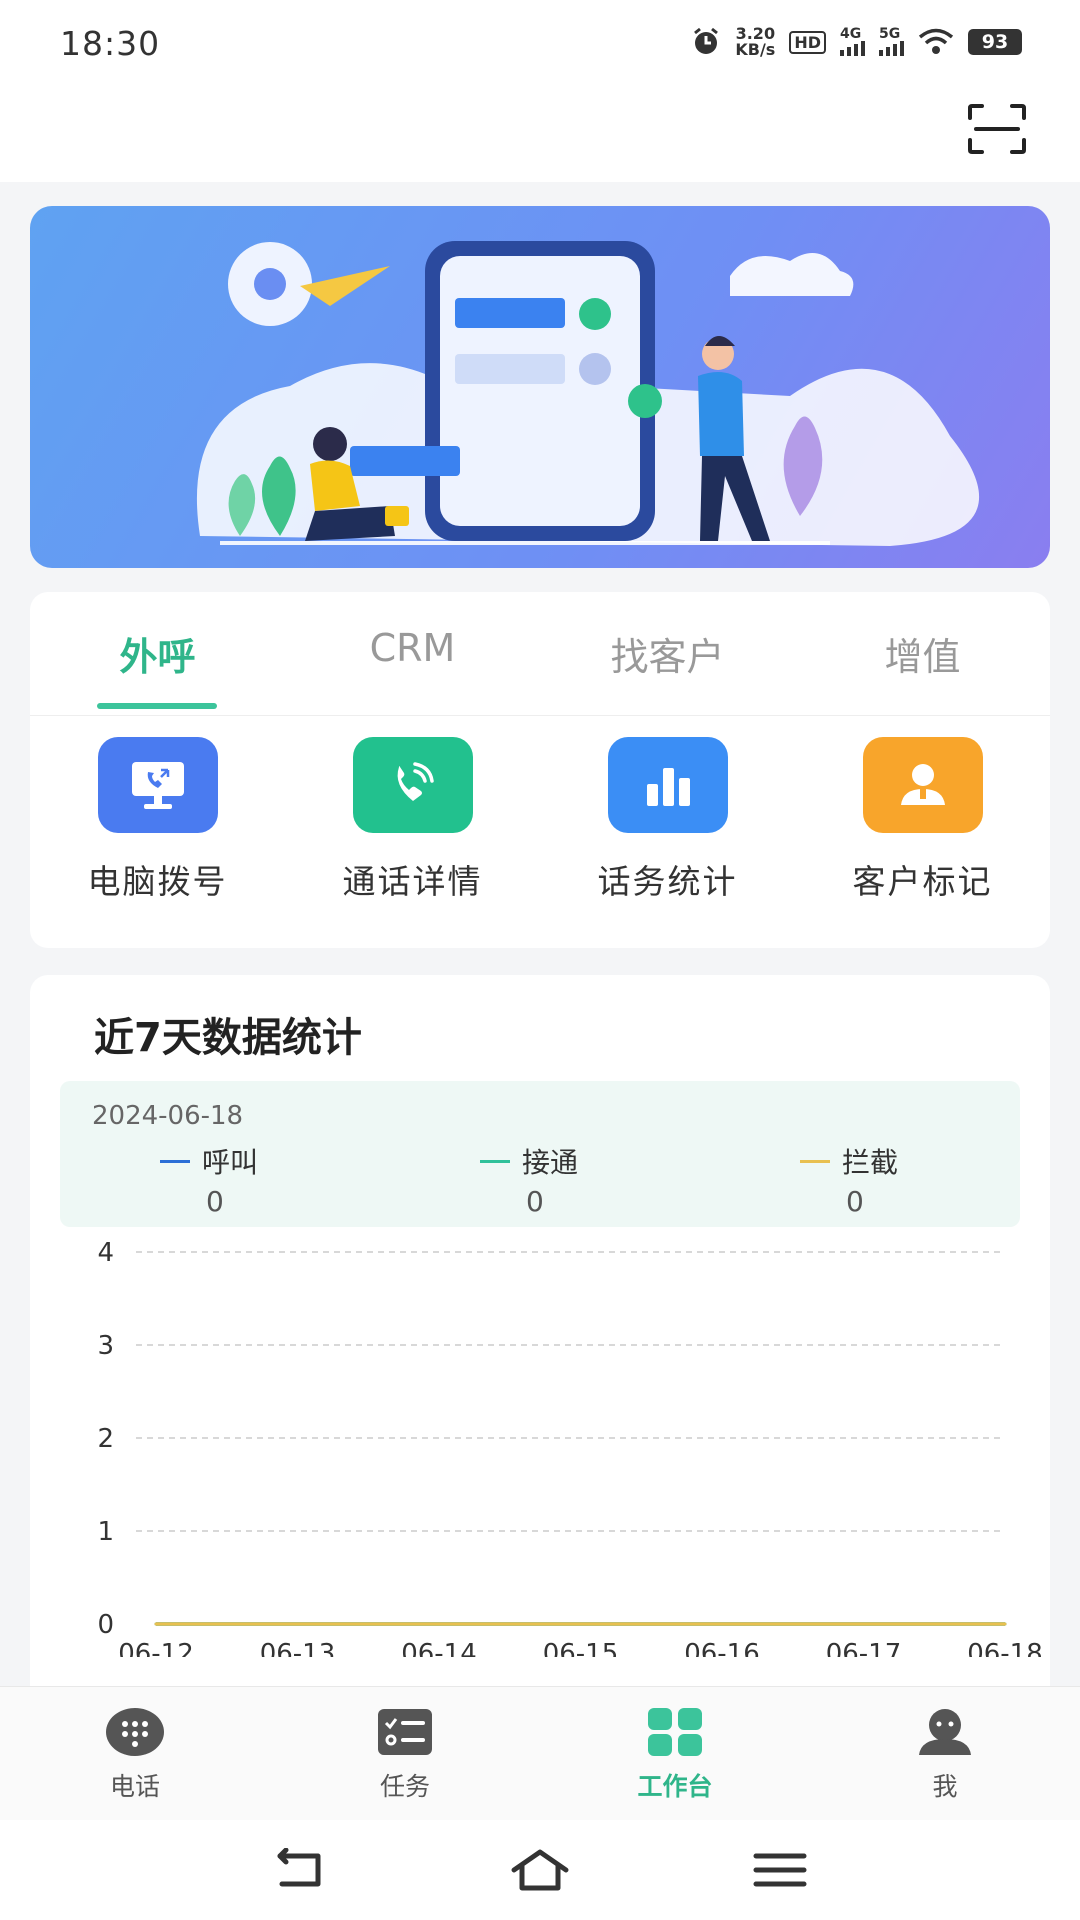 The height and width of the screenshot is (1920, 1080). What do you see at coordinates (581, 1648) in the screenshot?
I see `x-tick-label: 06-15` at bounding box center [581, 1648].